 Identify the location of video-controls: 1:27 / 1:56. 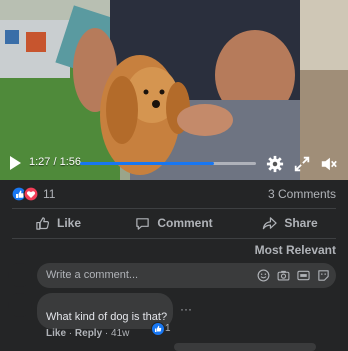
(174, 164).